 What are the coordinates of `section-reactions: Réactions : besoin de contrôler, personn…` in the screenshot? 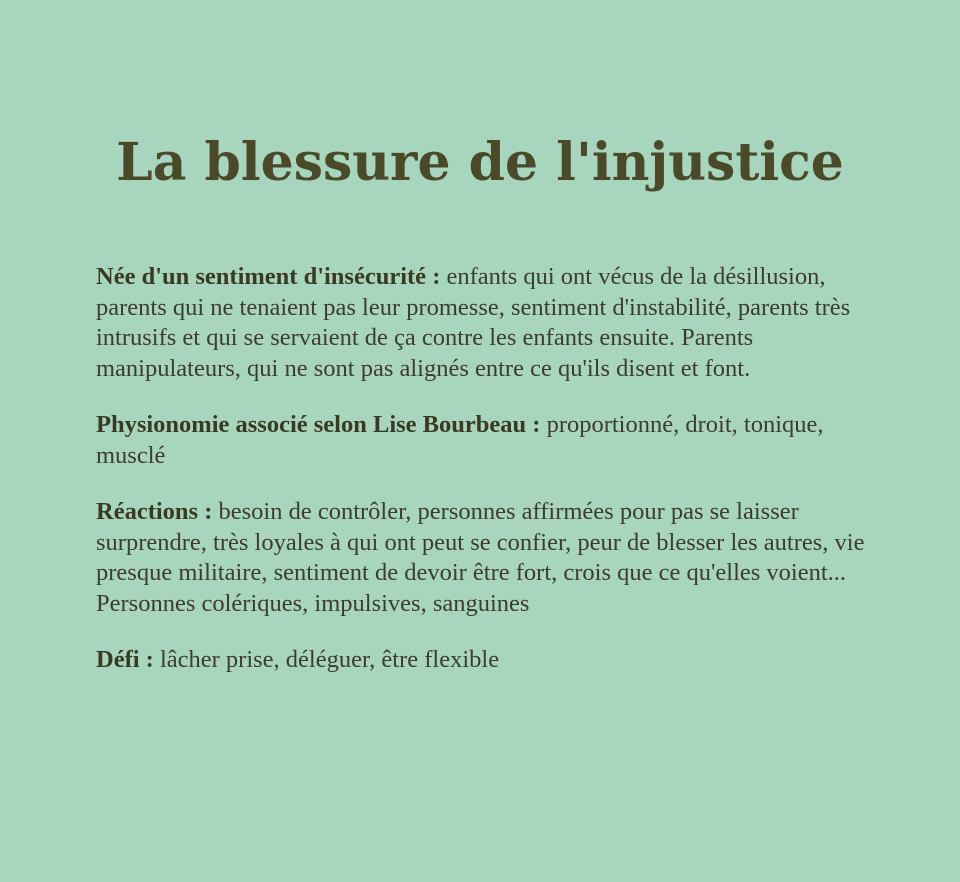 It's located at (496, 558).